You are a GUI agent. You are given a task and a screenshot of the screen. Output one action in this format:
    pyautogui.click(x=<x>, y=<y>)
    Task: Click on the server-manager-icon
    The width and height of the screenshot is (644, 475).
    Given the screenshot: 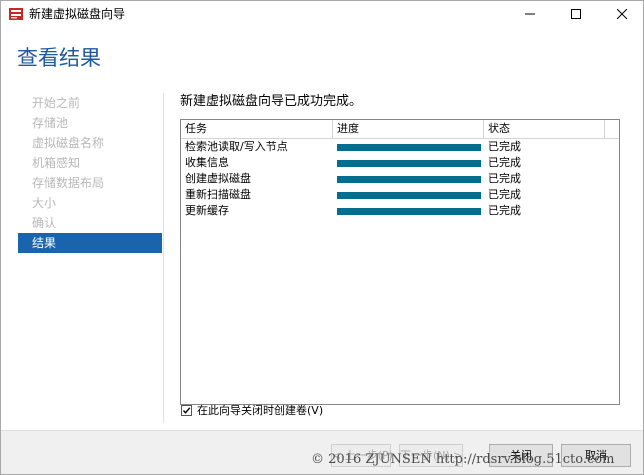 What is the action you would take?
    pyautogui.click(x=16, y=14)
    